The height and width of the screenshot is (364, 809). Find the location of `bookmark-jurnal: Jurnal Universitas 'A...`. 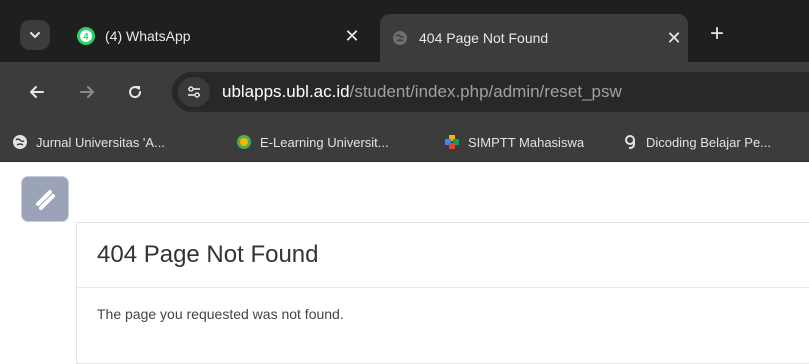

bookmark-jurnal: Jurnal Universitas 'A... is located at coordinates (88, 142).